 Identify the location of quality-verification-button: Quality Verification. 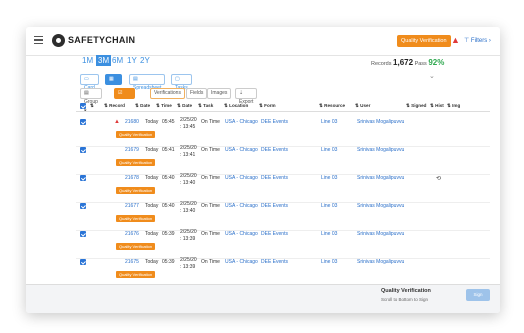
(424, 41).